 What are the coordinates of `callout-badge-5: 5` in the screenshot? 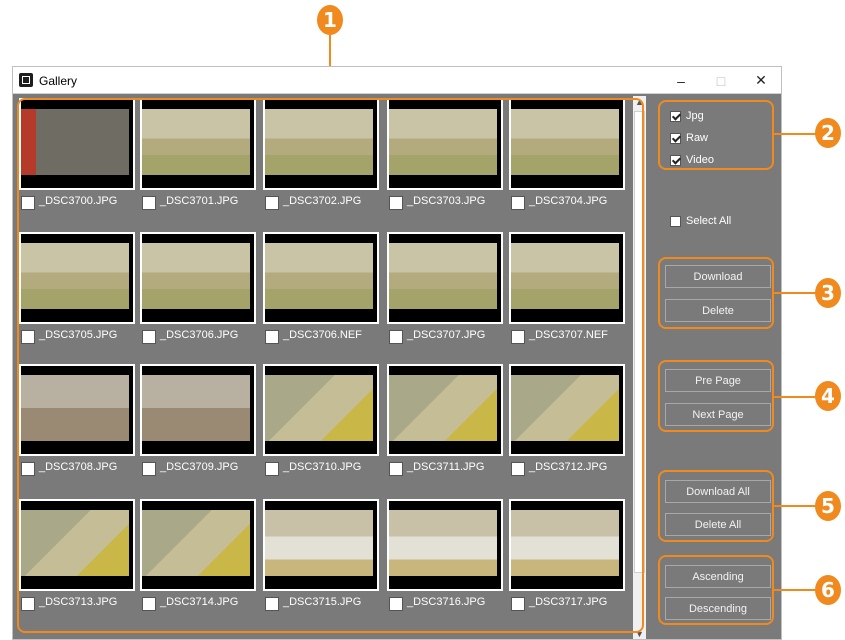 It's located at (828, 506).